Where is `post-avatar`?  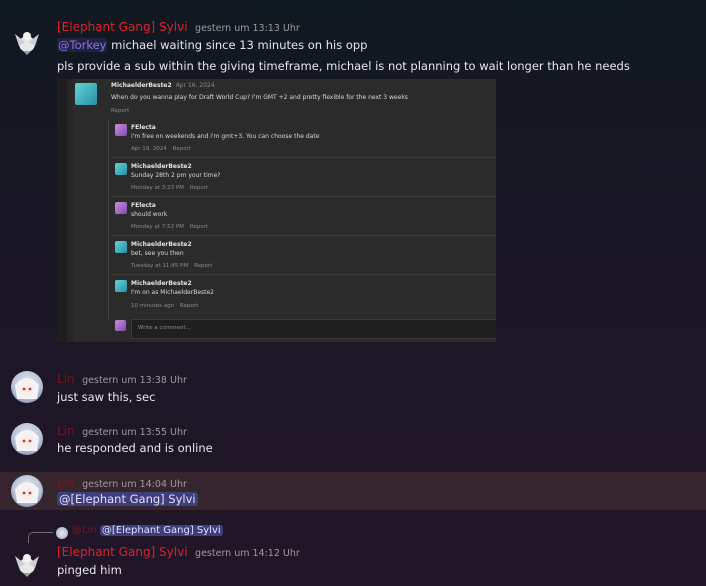
post-avatar is located at coordinates (86, 94).